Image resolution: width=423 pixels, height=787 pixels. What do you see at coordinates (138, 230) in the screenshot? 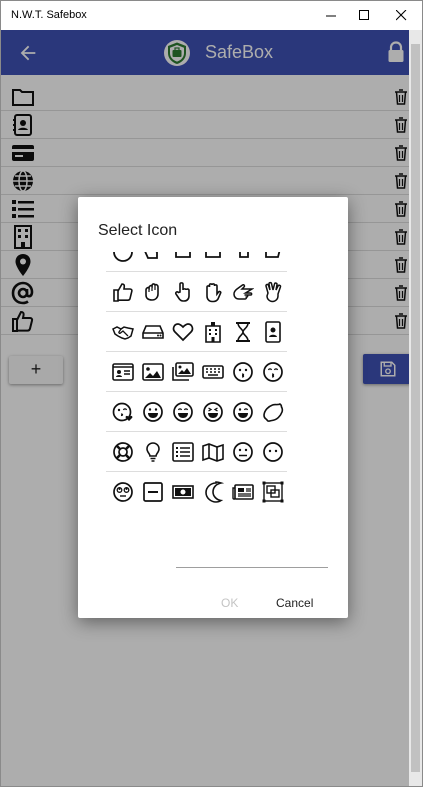
I see `dialog-title: Select Icon` at bounding box center [138, 230].